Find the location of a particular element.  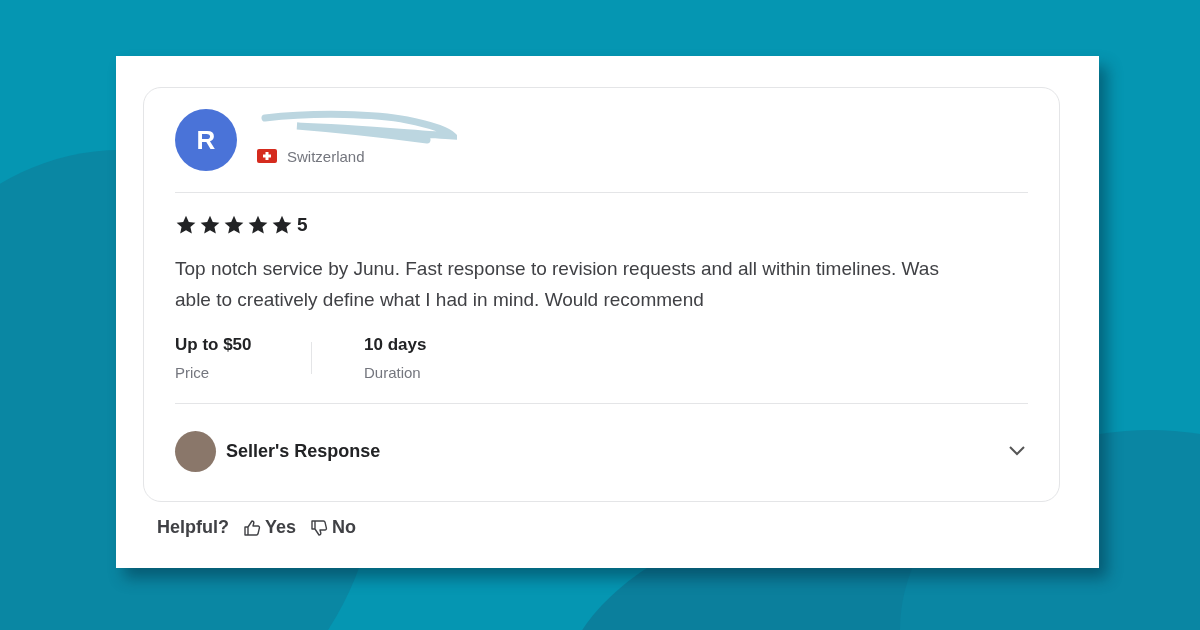

yes-button: Yes is located at coordinates (270, 527).